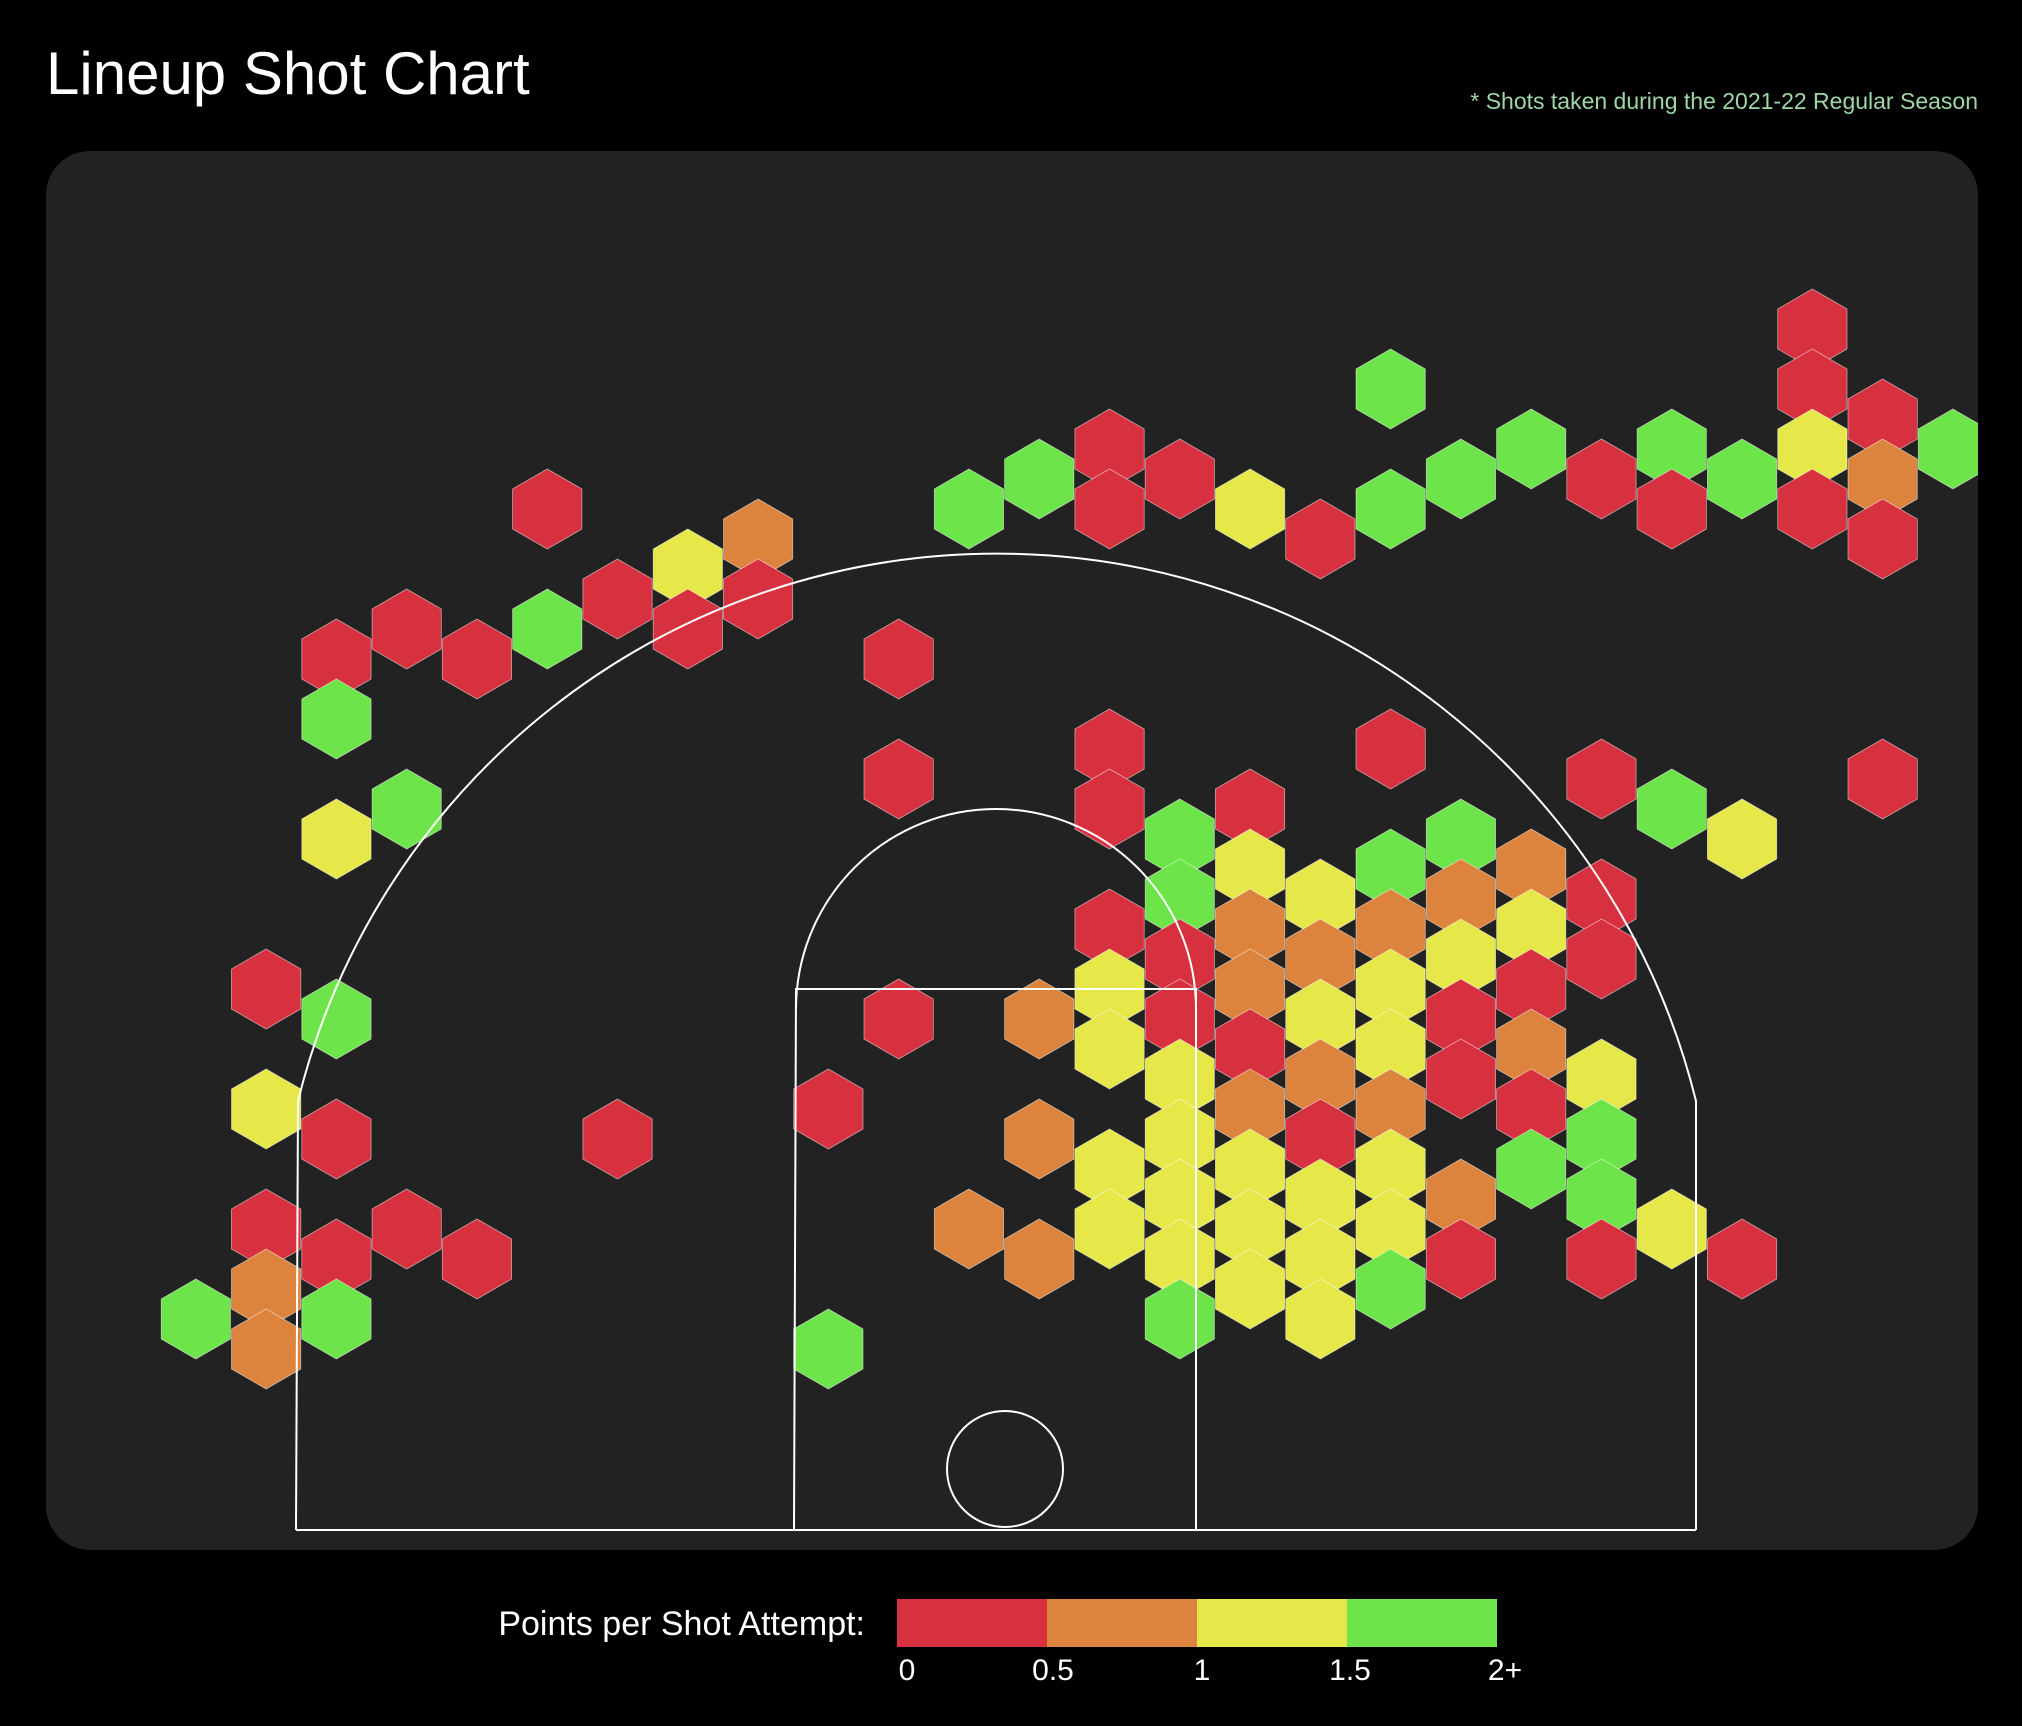 Image resolution: width=2022 pixels, height=1726 pixels. Describe the element at coordinates (681, 1624) in the screenshot. I see `legend-label: Points per Shot Attempt:` at that location.